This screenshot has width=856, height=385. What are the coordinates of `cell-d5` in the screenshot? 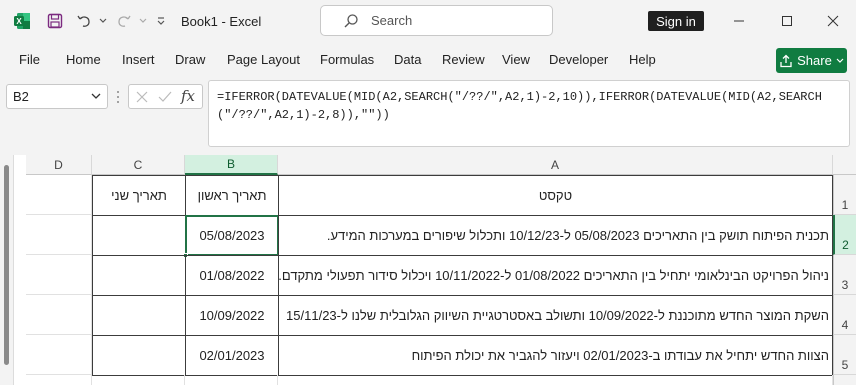 It's located at (59, 355).